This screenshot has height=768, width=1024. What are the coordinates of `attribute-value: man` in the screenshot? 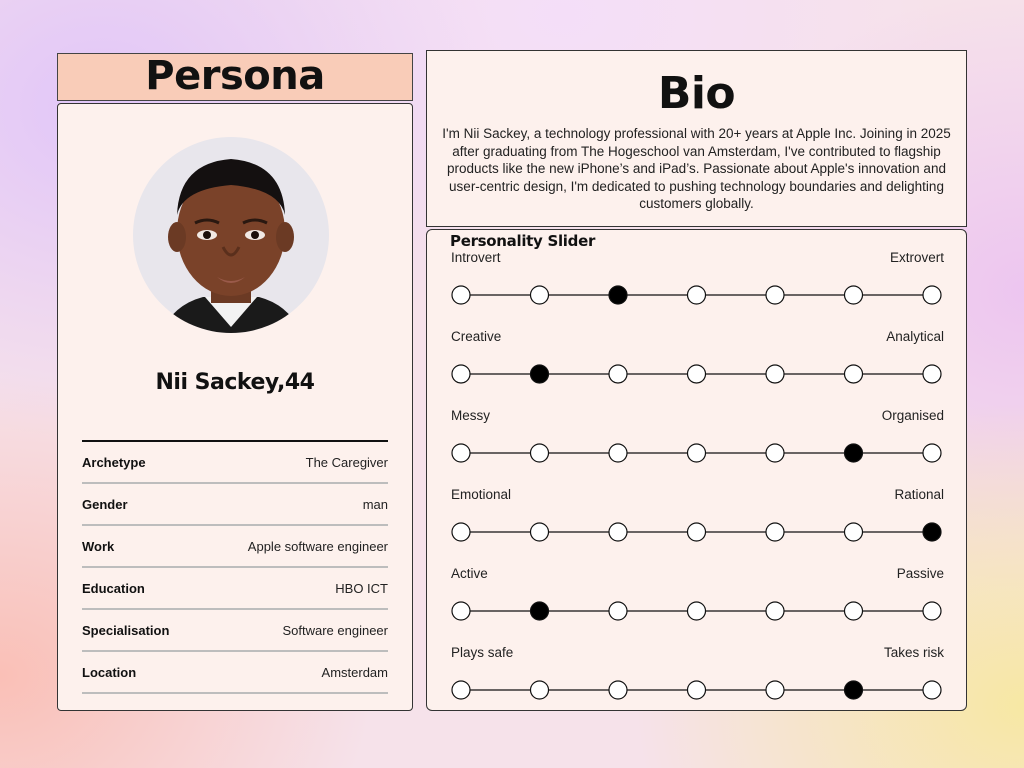 It's located at (375, 504).